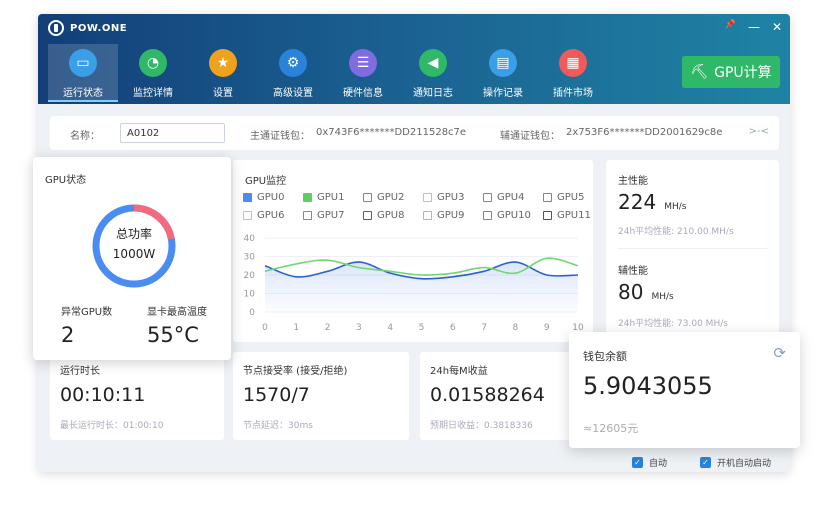 The image size is (833, 505). What do you see at coordinates (644, 132) in the screenshot?
I see `aux-wallet-value: 2x753F6*******DD2001629c8e` at bounding box center [644, 132].